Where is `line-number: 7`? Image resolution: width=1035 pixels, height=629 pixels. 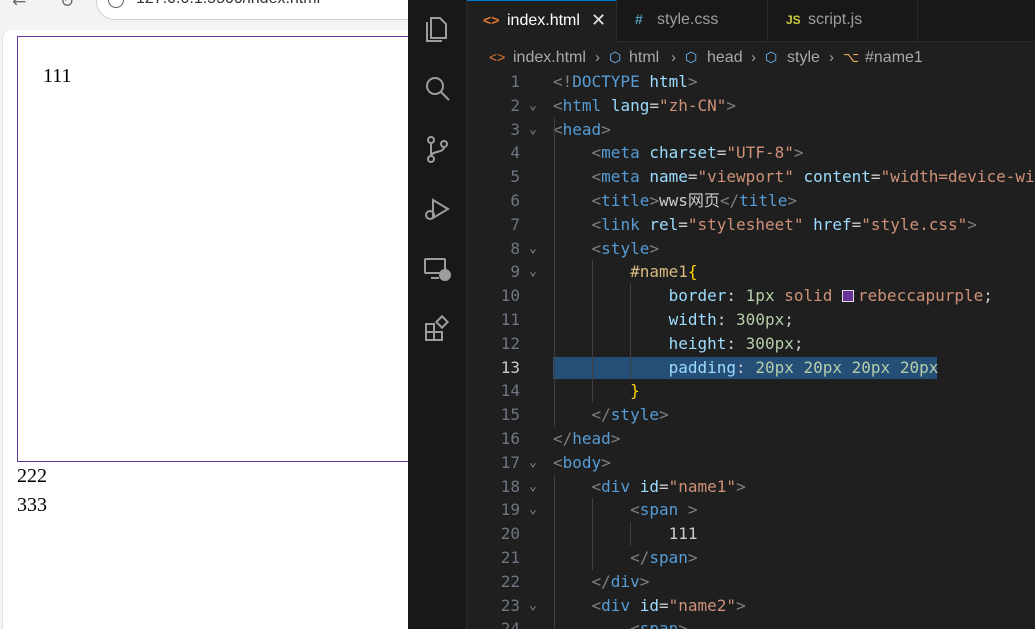 line-number: 7 is located at coordinates (515, 224).